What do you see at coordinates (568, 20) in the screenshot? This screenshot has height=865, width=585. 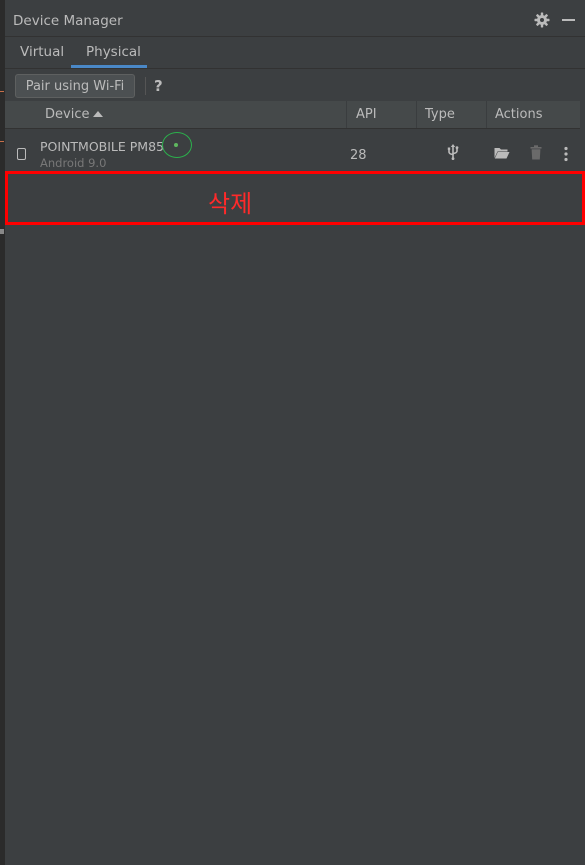 I see `minimize-icon` at bounding box center [568, 20].